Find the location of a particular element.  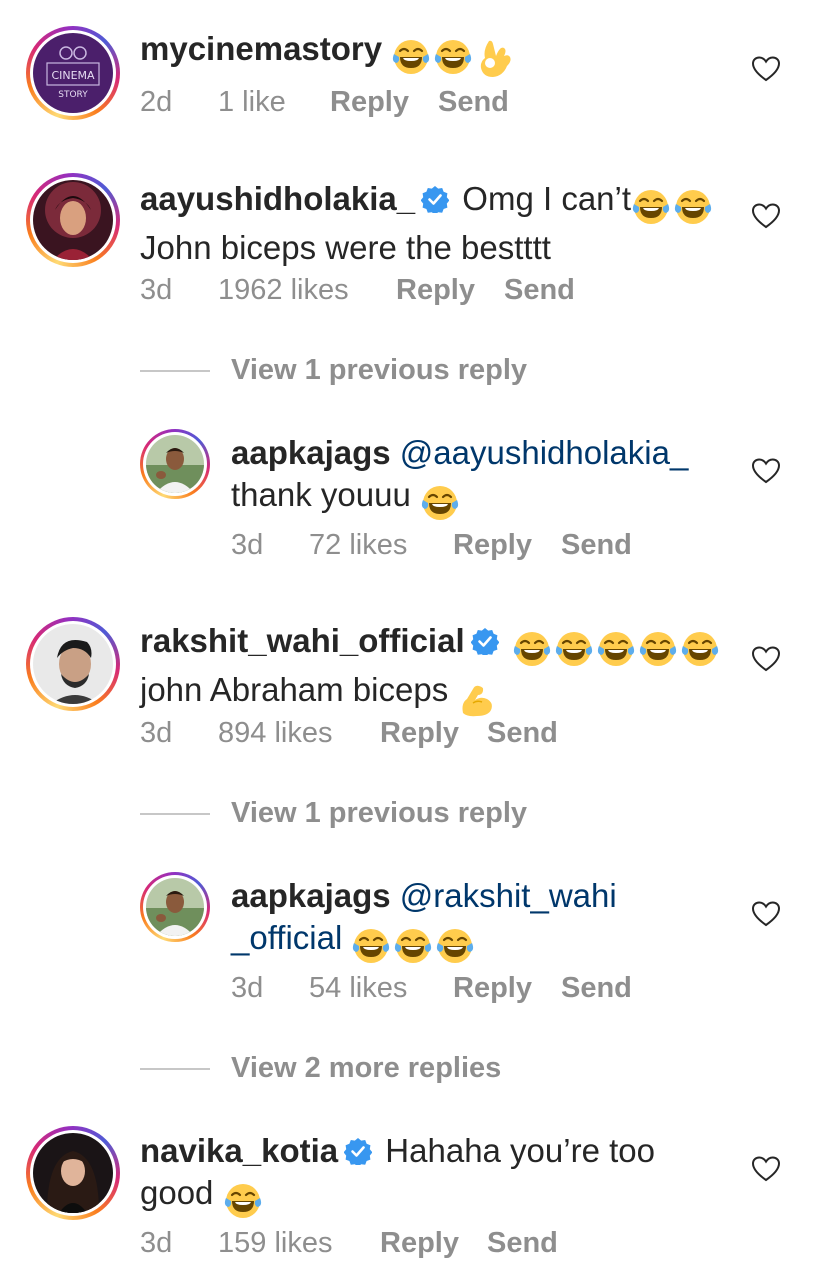

username: aayushidholakia_ is located at coordinates (277, 198).